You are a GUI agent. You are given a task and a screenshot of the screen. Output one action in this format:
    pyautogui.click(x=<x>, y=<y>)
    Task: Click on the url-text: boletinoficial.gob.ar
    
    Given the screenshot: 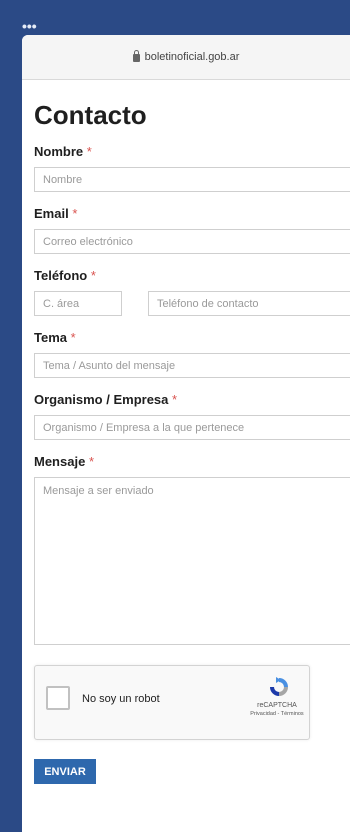 What is the action you would take?
    pyautogui.click(x=192, y=57)
    